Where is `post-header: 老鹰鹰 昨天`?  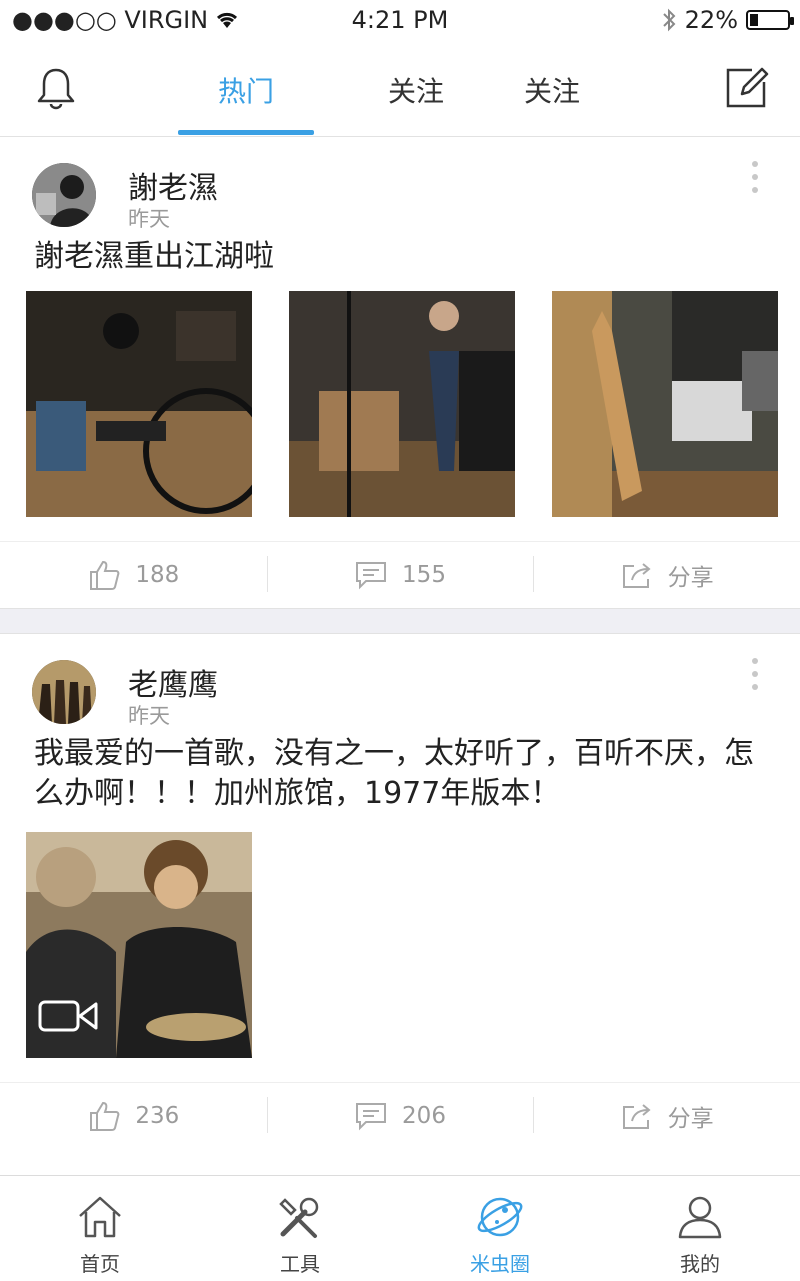 post-header: 老鹰鹰 昨天 is located at coordinates (400, 684).